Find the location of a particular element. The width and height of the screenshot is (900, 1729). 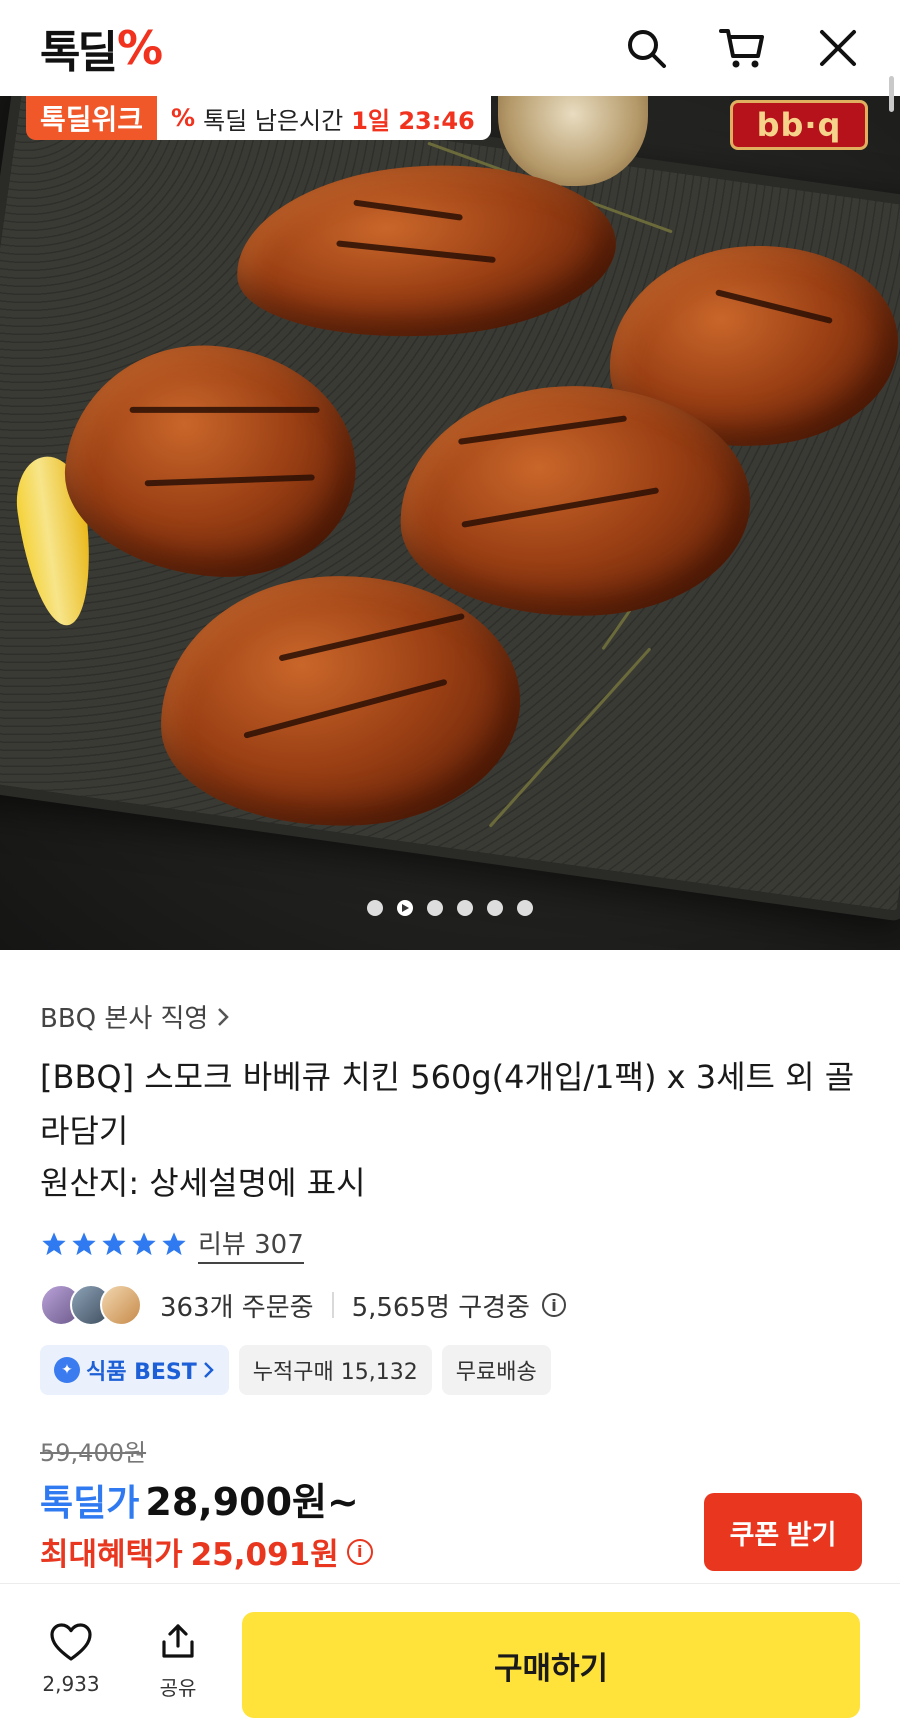

bottom-action-bar: 2,933 공유 구매하기 is located at coordinates (450, 1656).